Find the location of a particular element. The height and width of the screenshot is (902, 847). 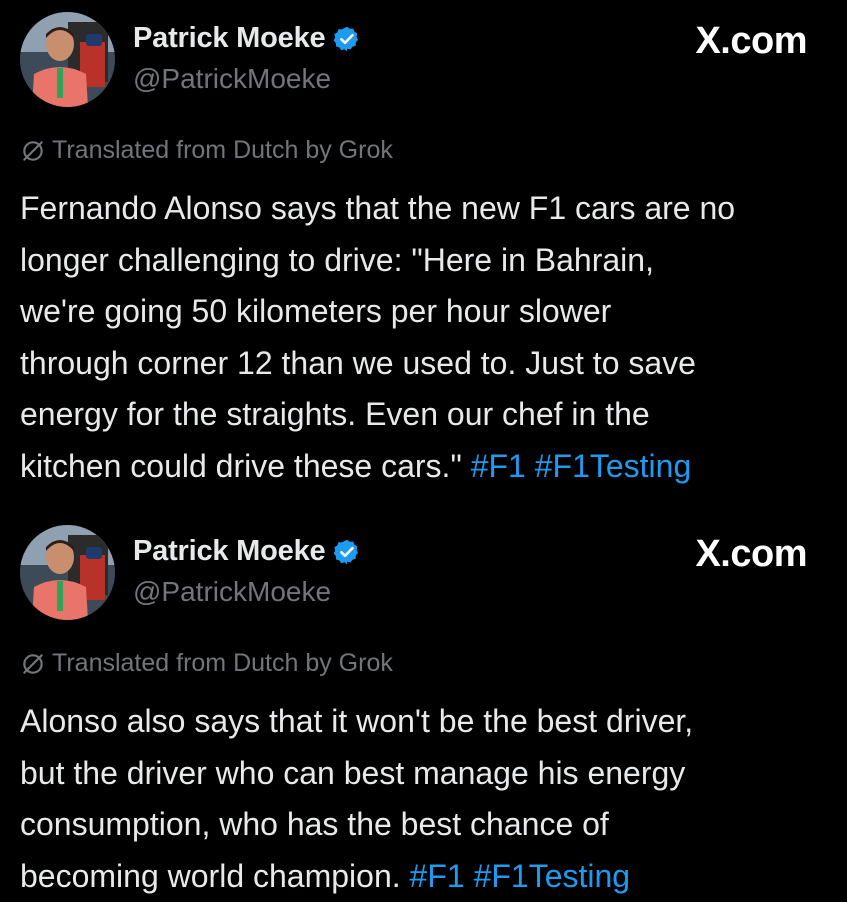

tweet-text-line: consumption, who has the best chance of is located at coordinates (314, 824).